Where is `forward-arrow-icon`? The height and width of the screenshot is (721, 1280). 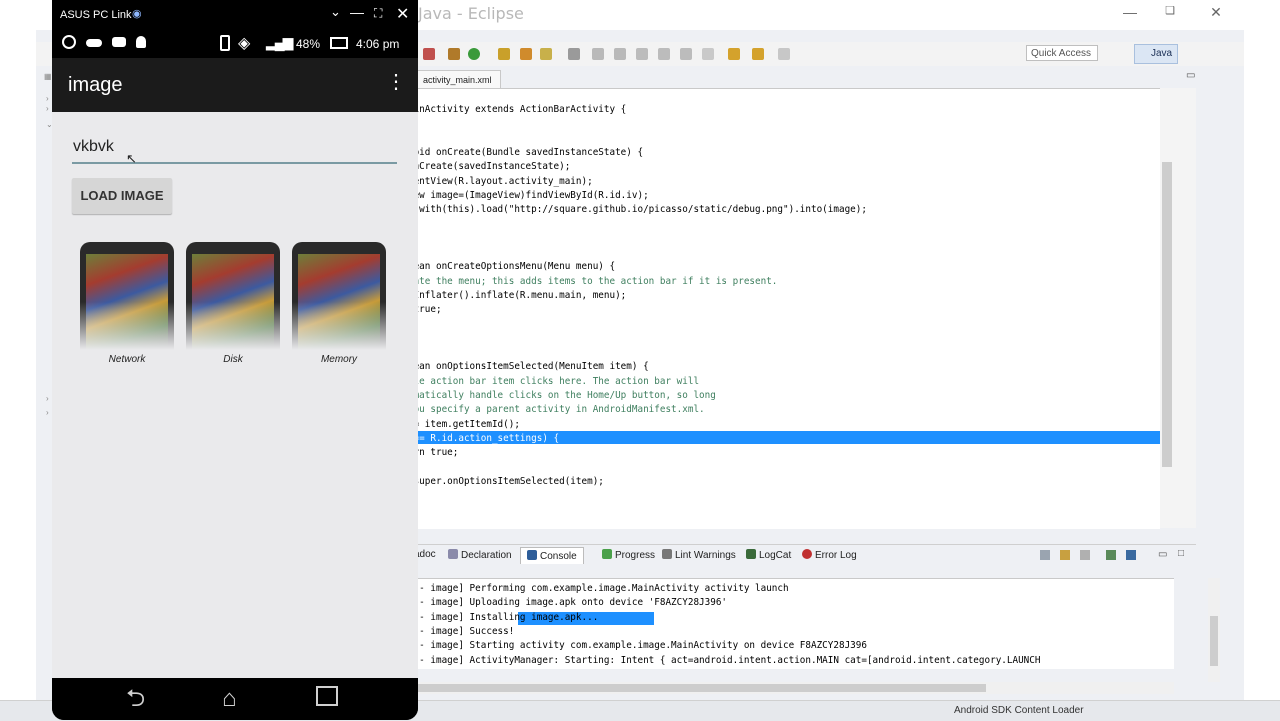 forward-arrow-icon is located at coordinates (758, 54).